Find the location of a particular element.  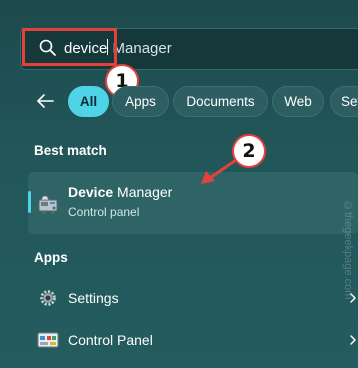

settings-gear-icon is located at coordinates (48, 298).